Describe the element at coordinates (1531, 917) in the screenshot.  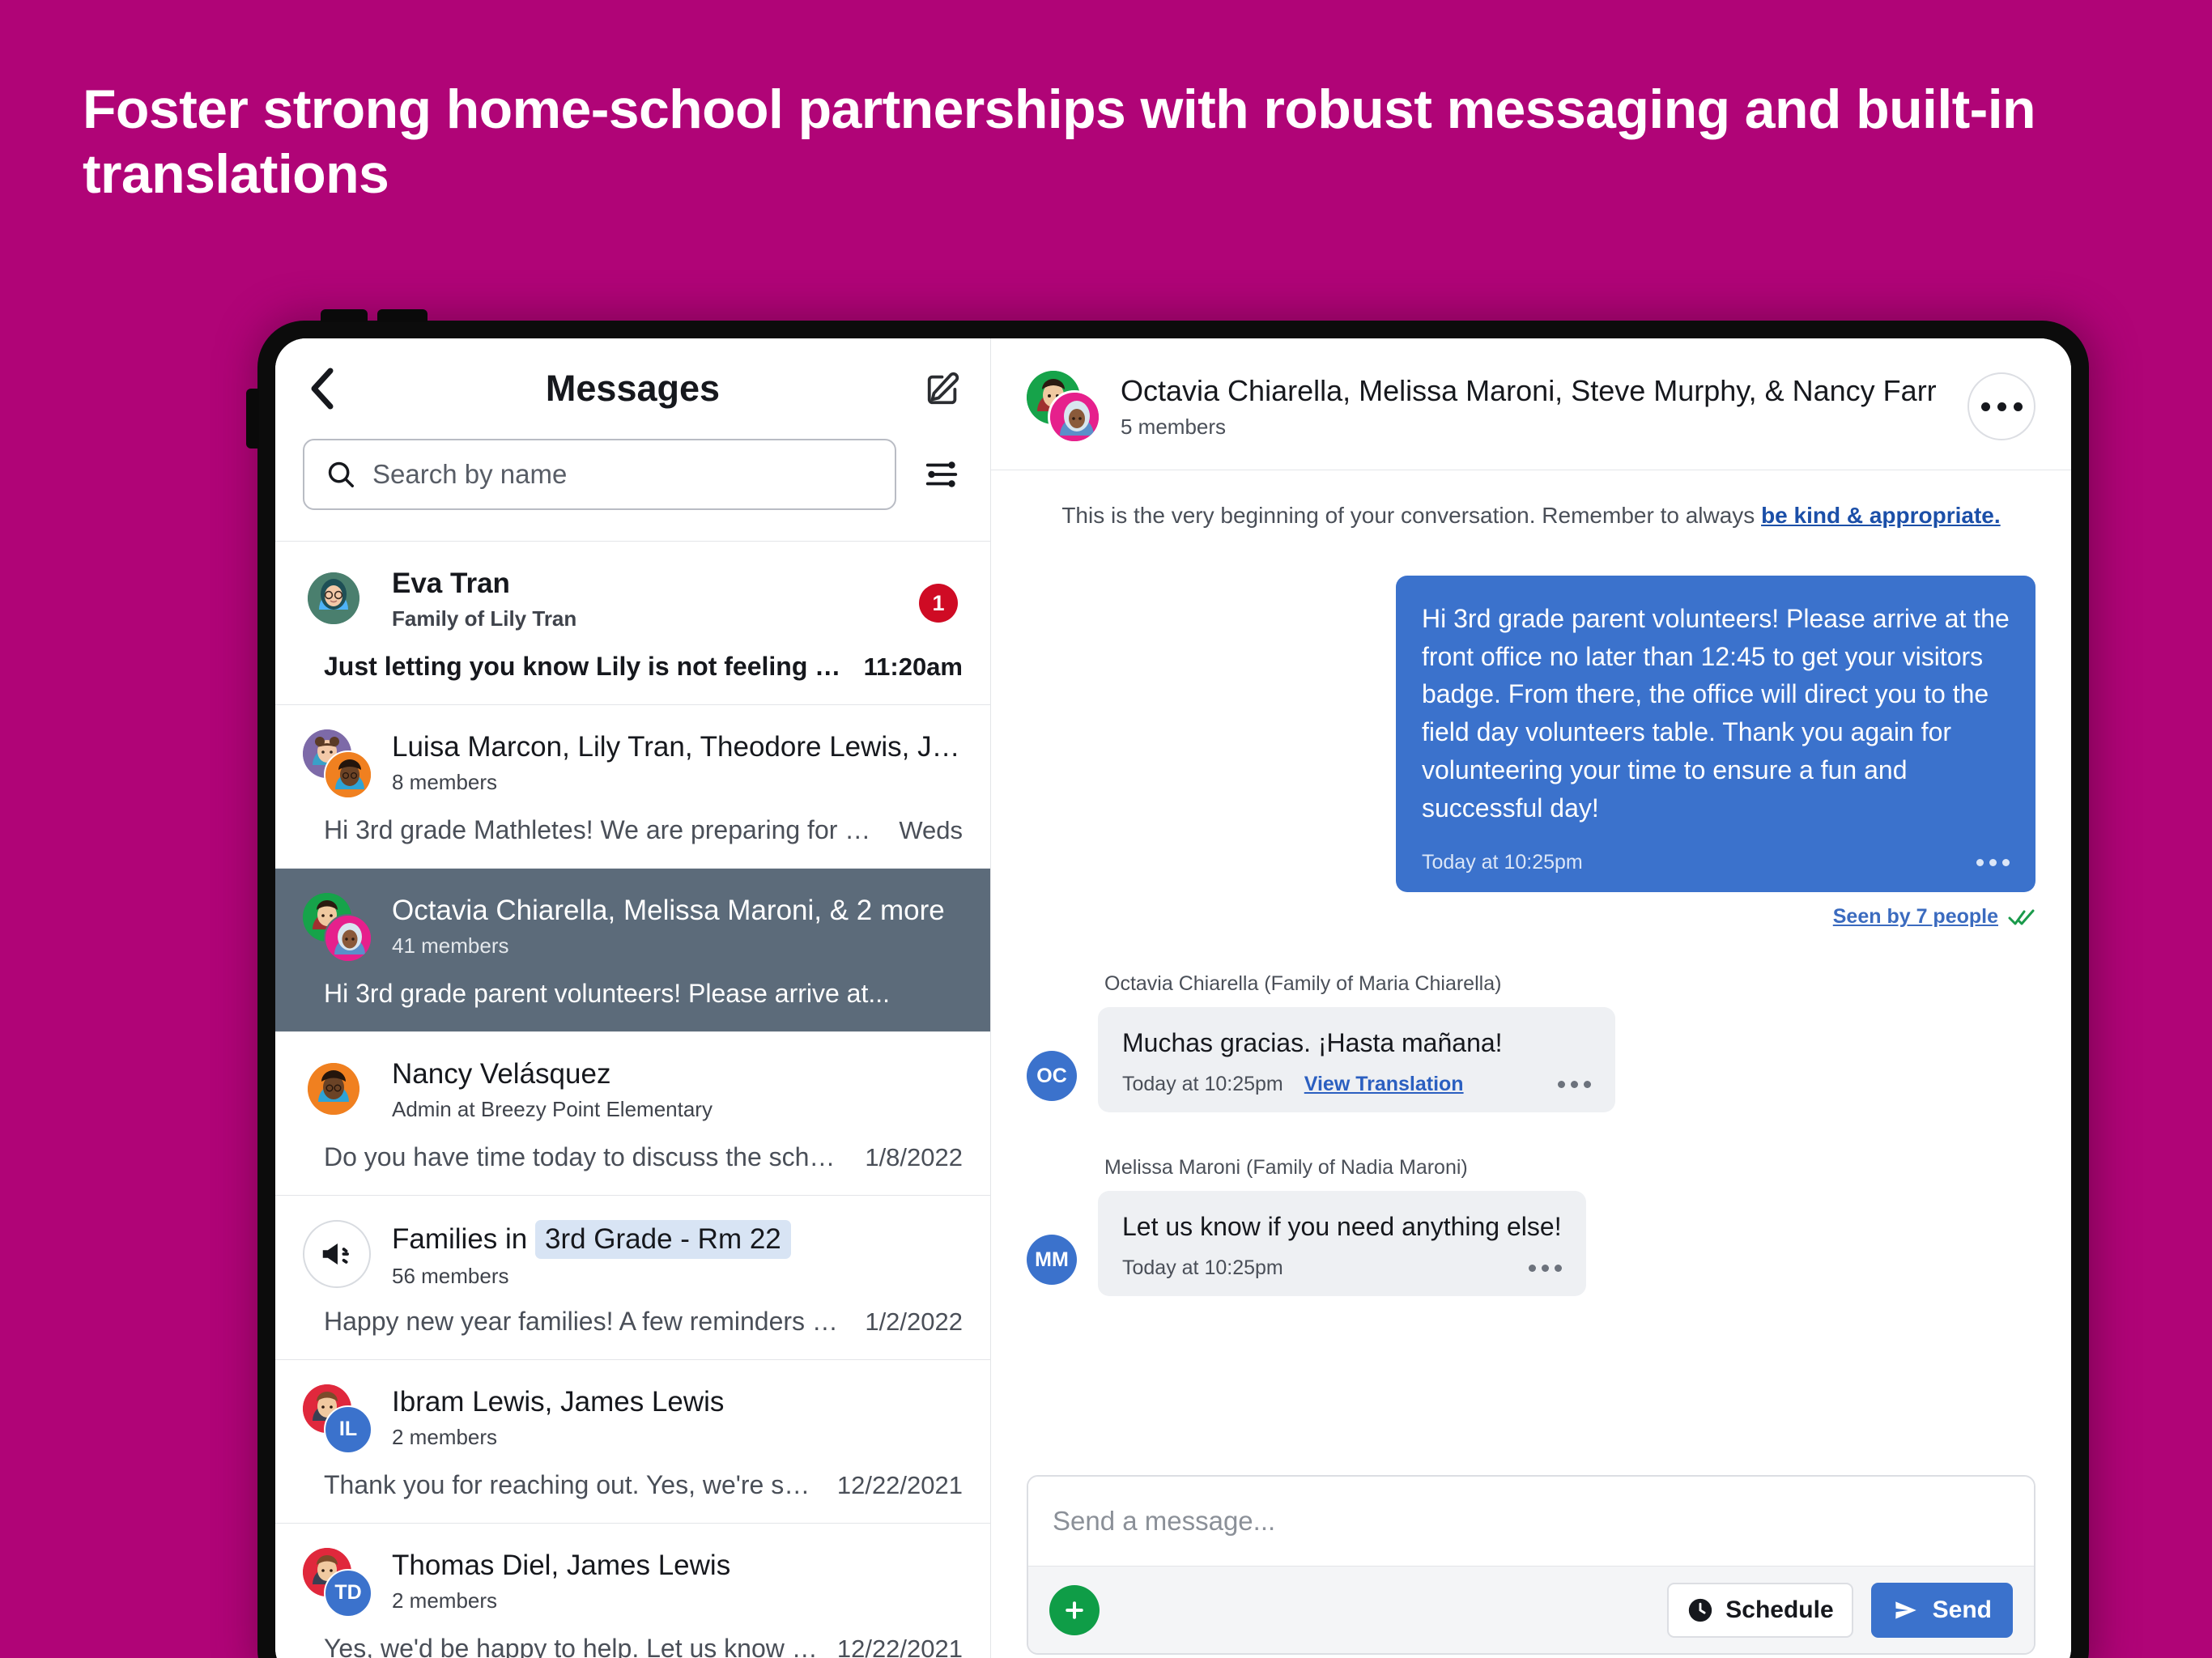
I see `seen-receipt: Seen by 7 people` at that location.